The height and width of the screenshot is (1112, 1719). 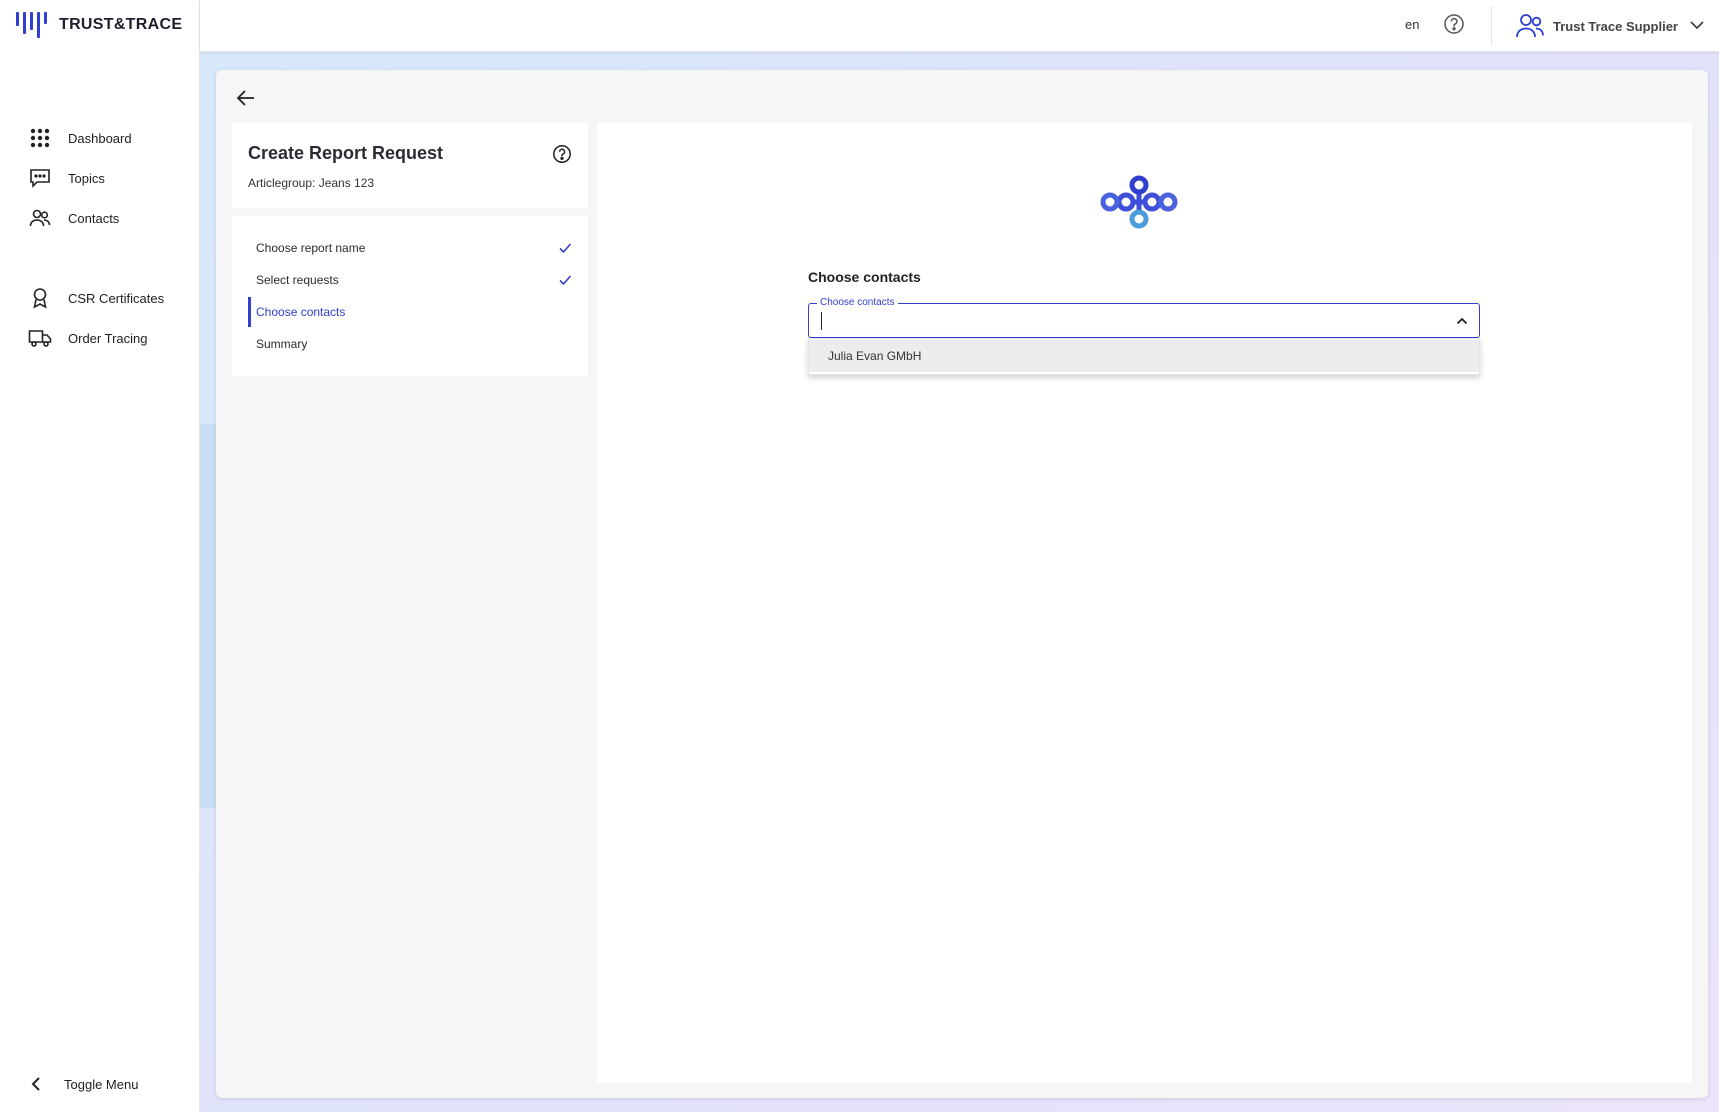 What do you see at coordinates (1697, 26) in the screenshot?
I see `chevron-down-icon` at bounding box center [1697, 26].